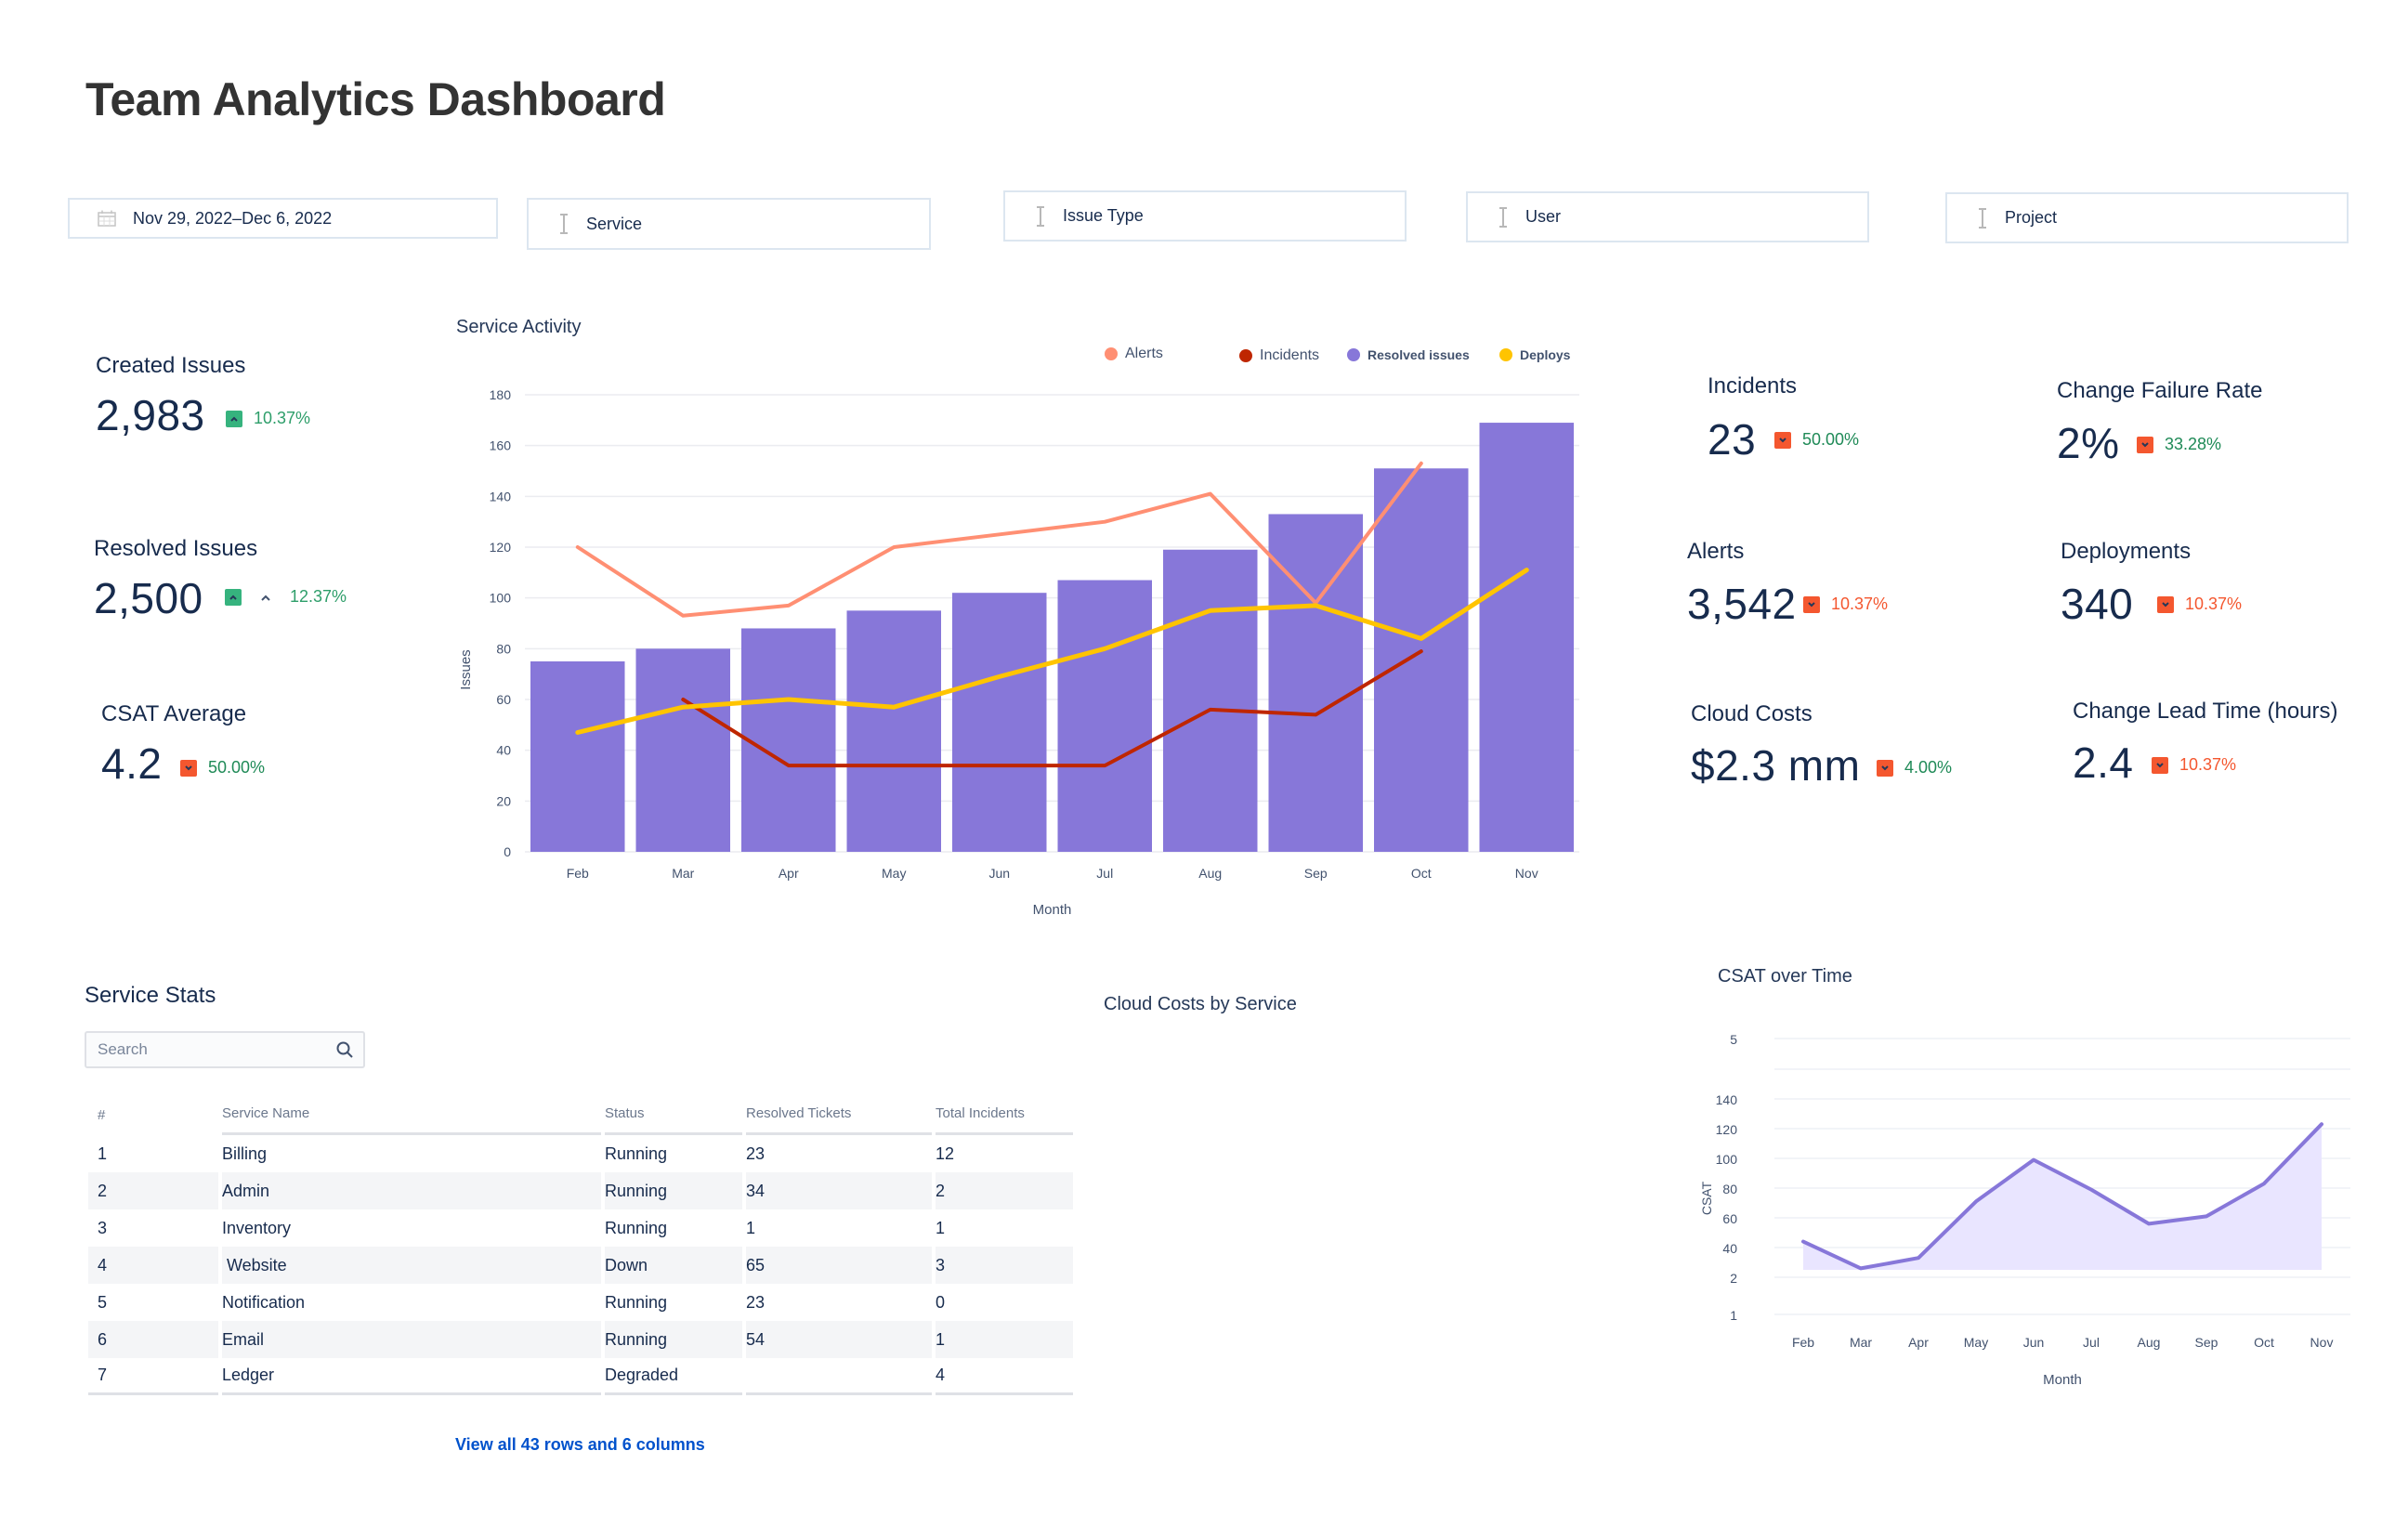 Image resolution: width=2408 pixels, height=1516 pixels. Describe the element at coordinates (503, 800) in the screenshot. I see `y-tick-label: 20` at that location.